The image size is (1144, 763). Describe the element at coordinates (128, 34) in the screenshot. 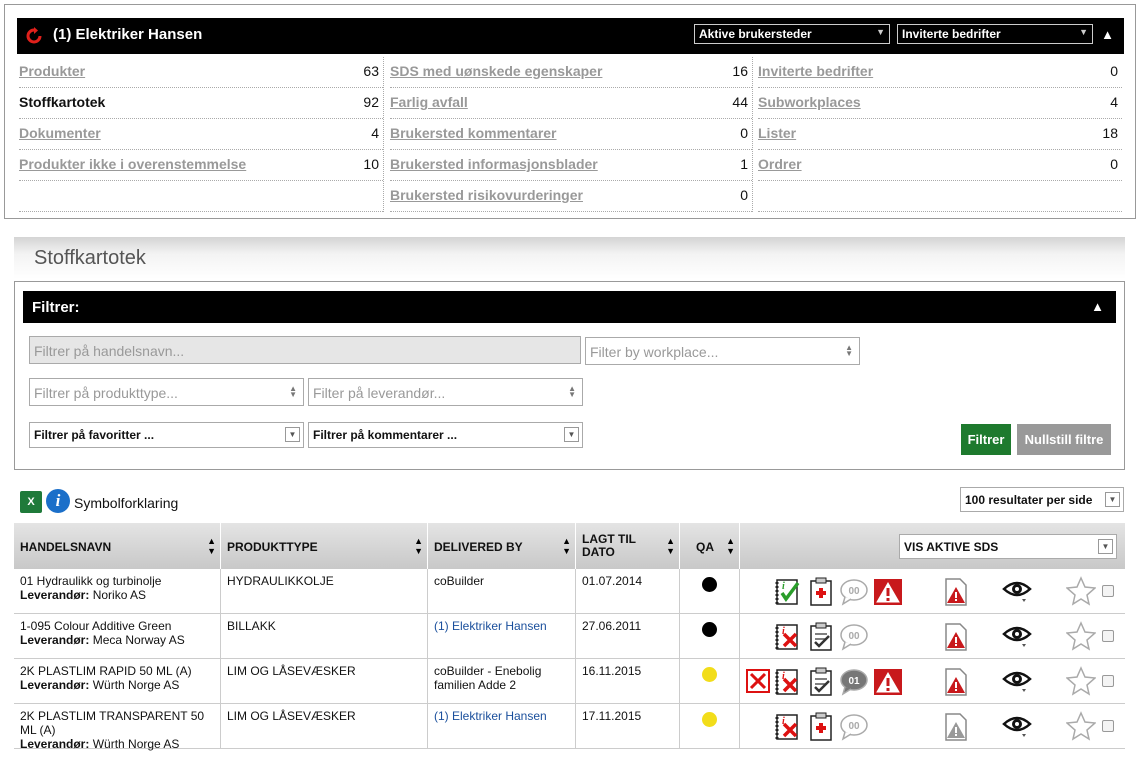

I see `company-title: (1) Elektriker Hansen` at that location.